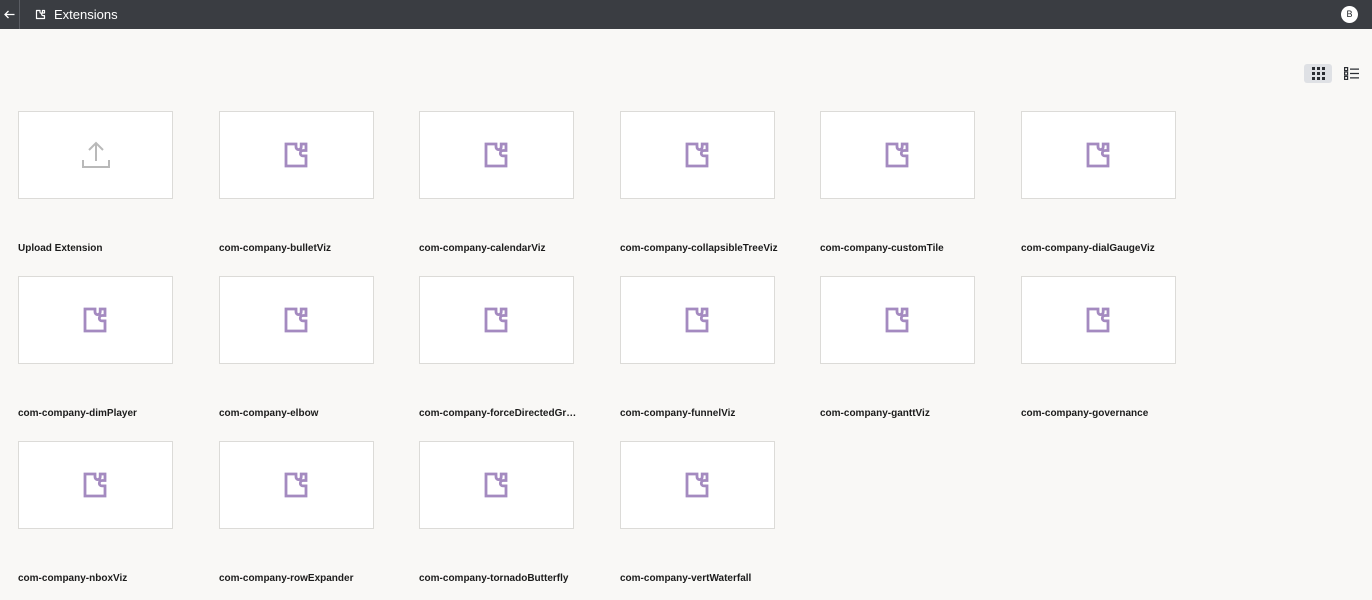 The width and height of the screenshot is (1372, 600). I want to click on grid-icon, so click(1318, 73).